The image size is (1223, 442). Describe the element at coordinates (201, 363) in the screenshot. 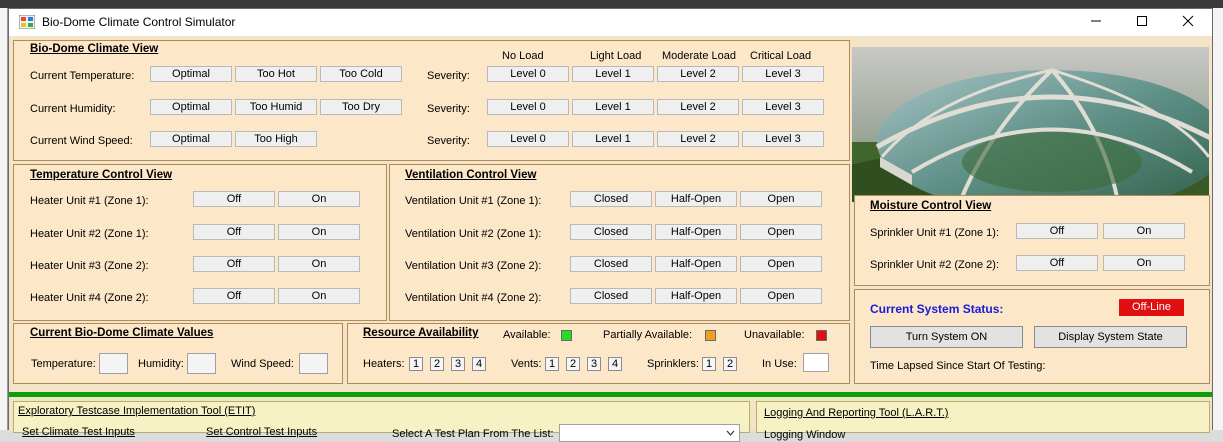

I see `humidity-value-box` at that location.